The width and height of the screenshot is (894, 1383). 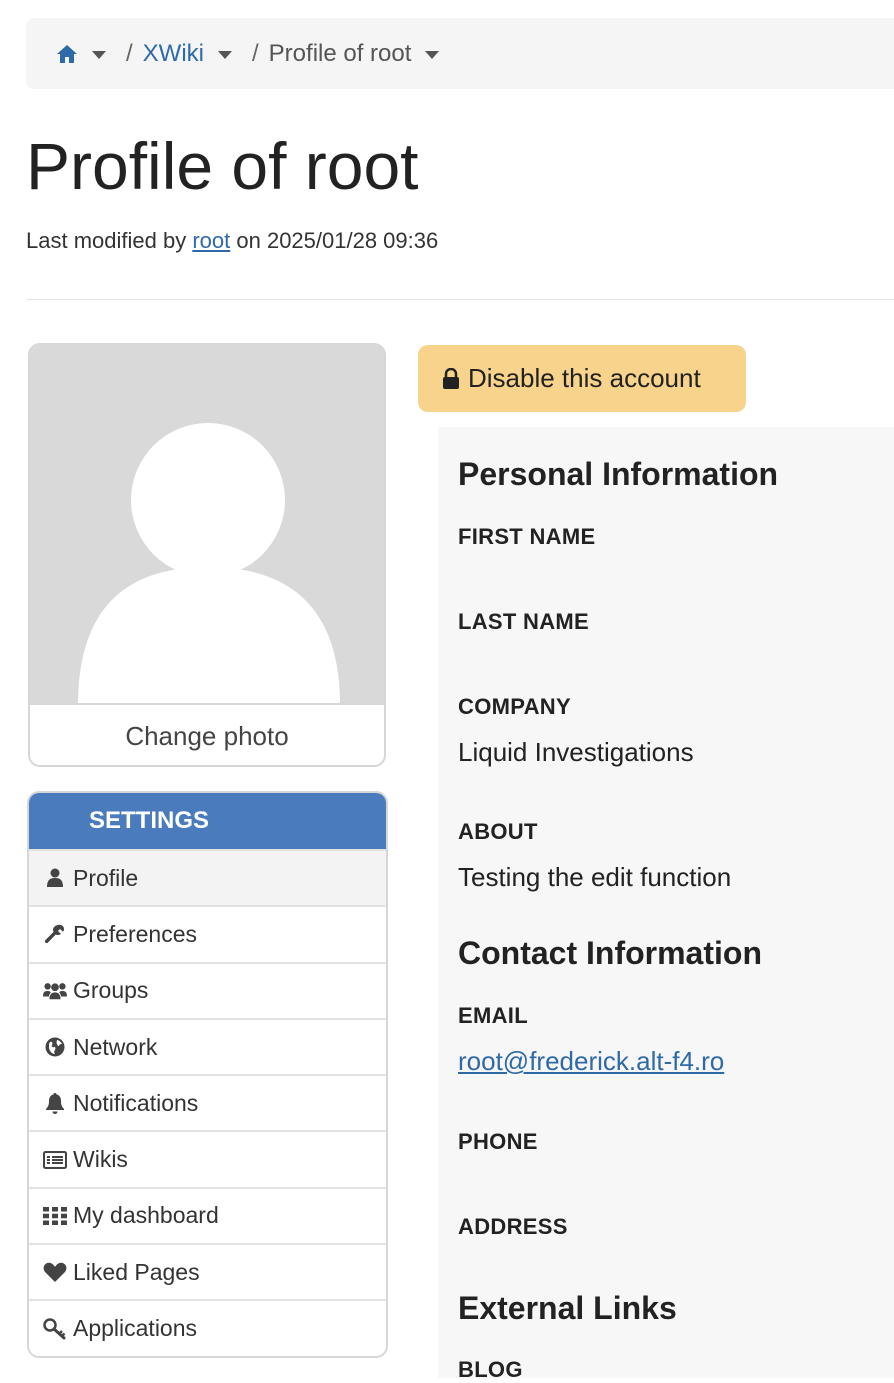 What do you see at coordinates (55, 1216) in the screenshot?
I see `grid-icon` at bounding box center [55, 1216].